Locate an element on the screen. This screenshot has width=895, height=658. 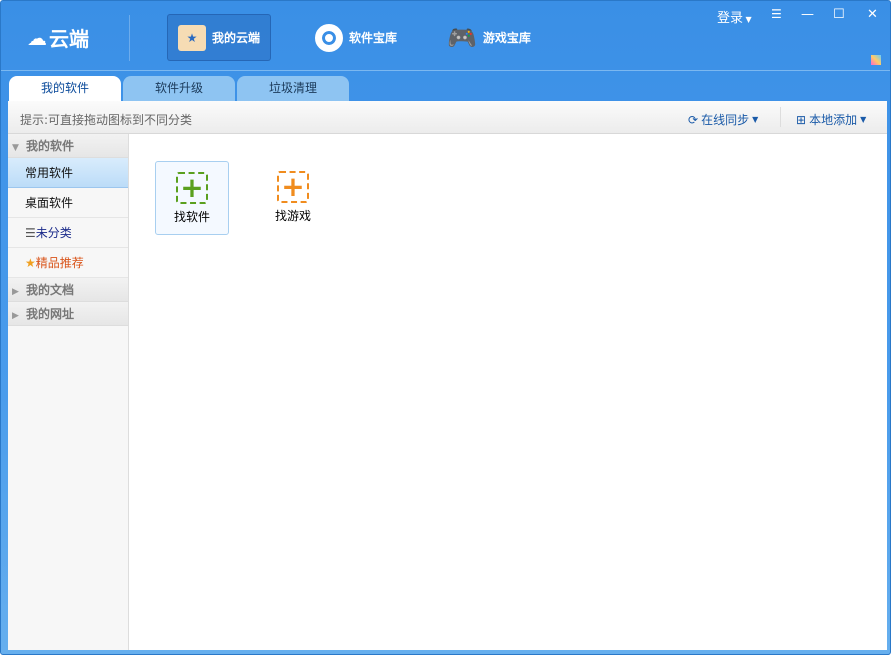
tab-software-upgrade: 软件升级 is located at coordinates (179, 88).